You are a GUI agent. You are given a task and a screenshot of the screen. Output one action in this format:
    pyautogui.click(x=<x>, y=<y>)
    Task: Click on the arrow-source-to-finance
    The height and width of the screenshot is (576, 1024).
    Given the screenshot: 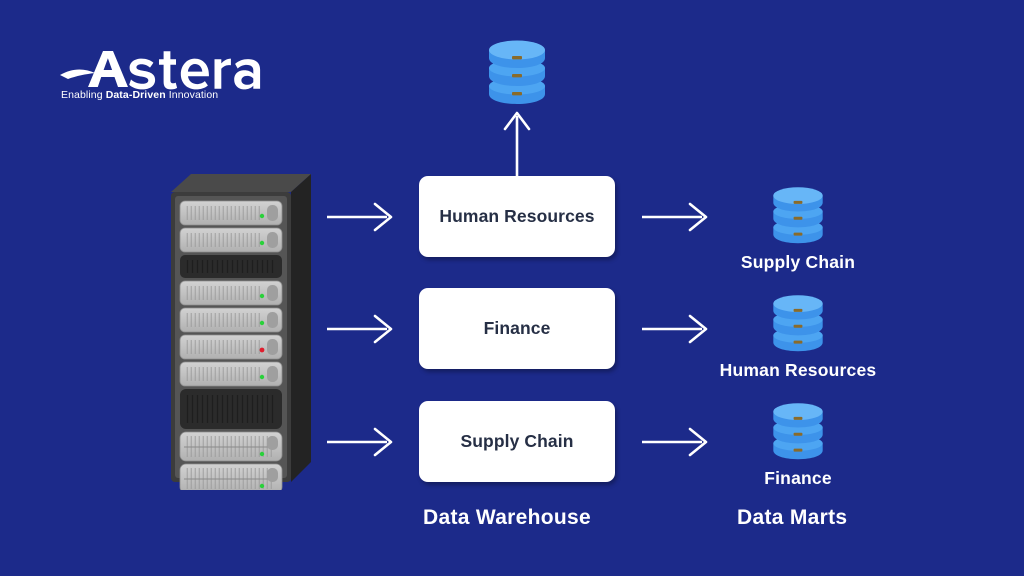 What is the action you would take?
    pyautogui.click(x=360, y=329)
    